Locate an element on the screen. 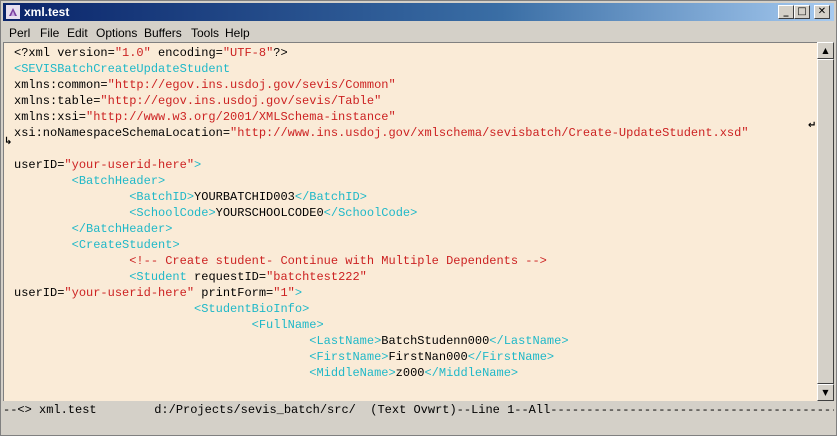 This screenshot has height=436, width=837. vertical-scrollbar: ▲ ▼ is located at coordinates (825, 221).